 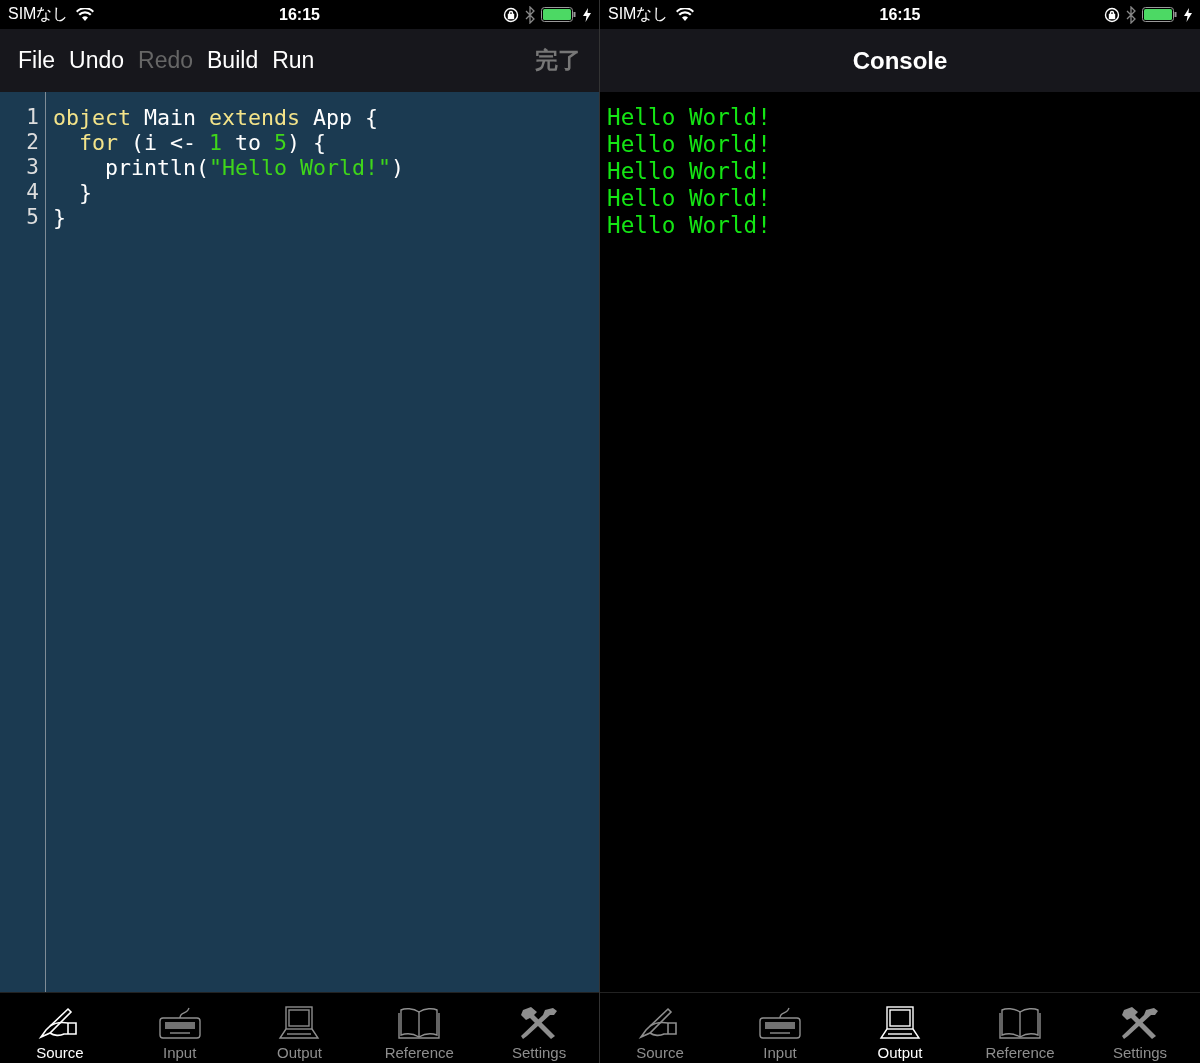 I want to click on line-number: 3, so click(x=32, y=167).